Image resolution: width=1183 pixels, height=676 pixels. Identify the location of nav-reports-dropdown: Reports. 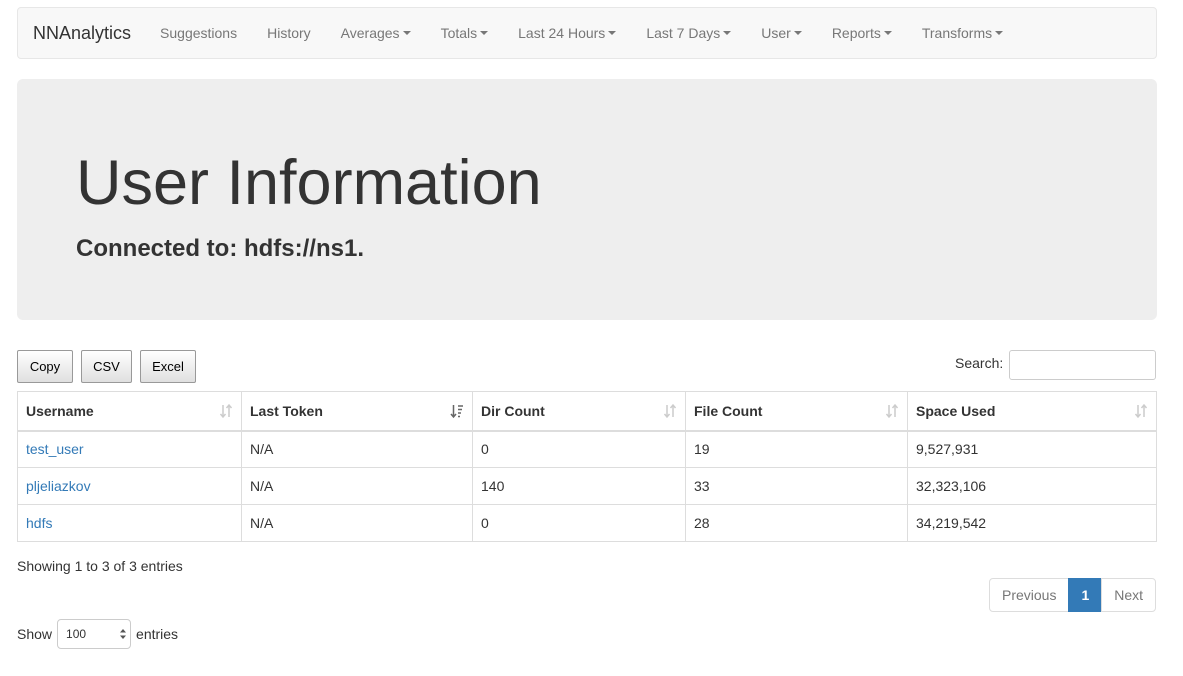
(862, 33).